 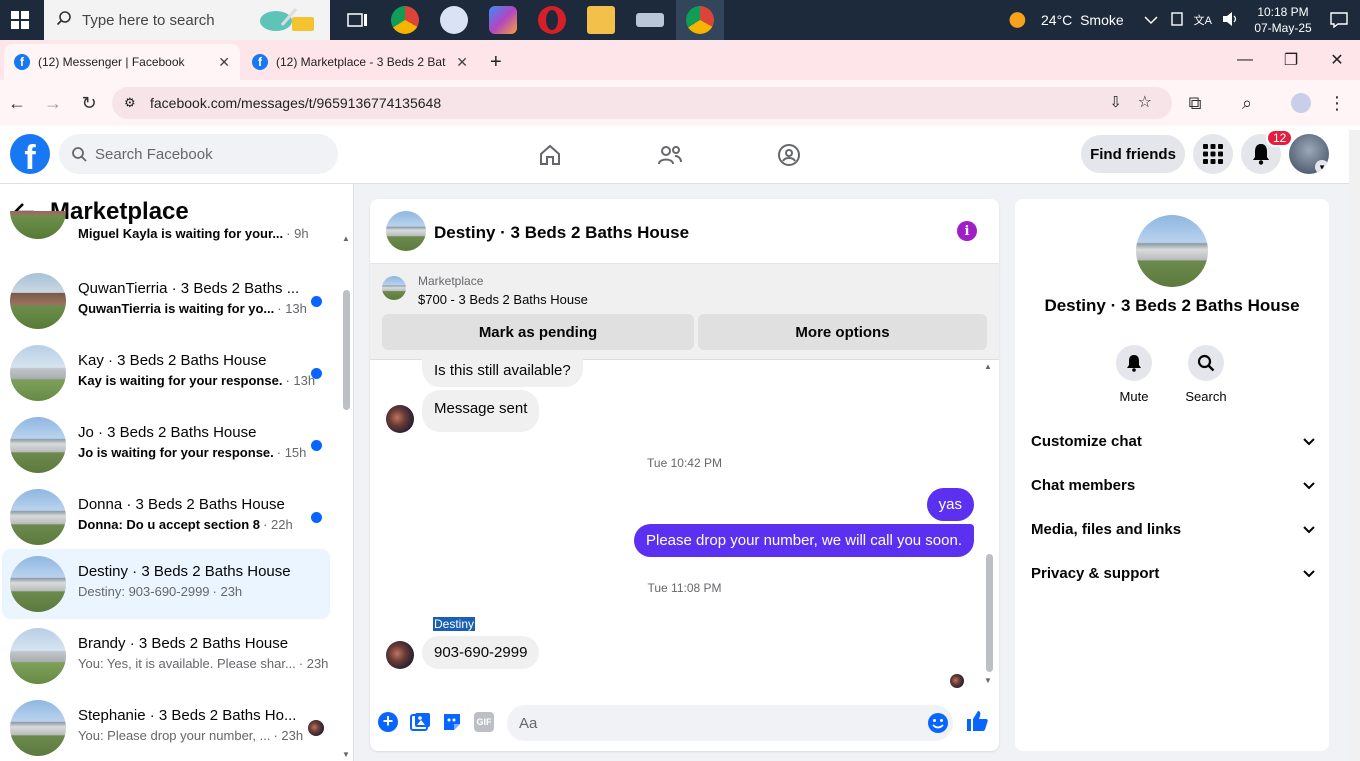 I want to click on gif-icon: GIF, so click(x=484, y=722).